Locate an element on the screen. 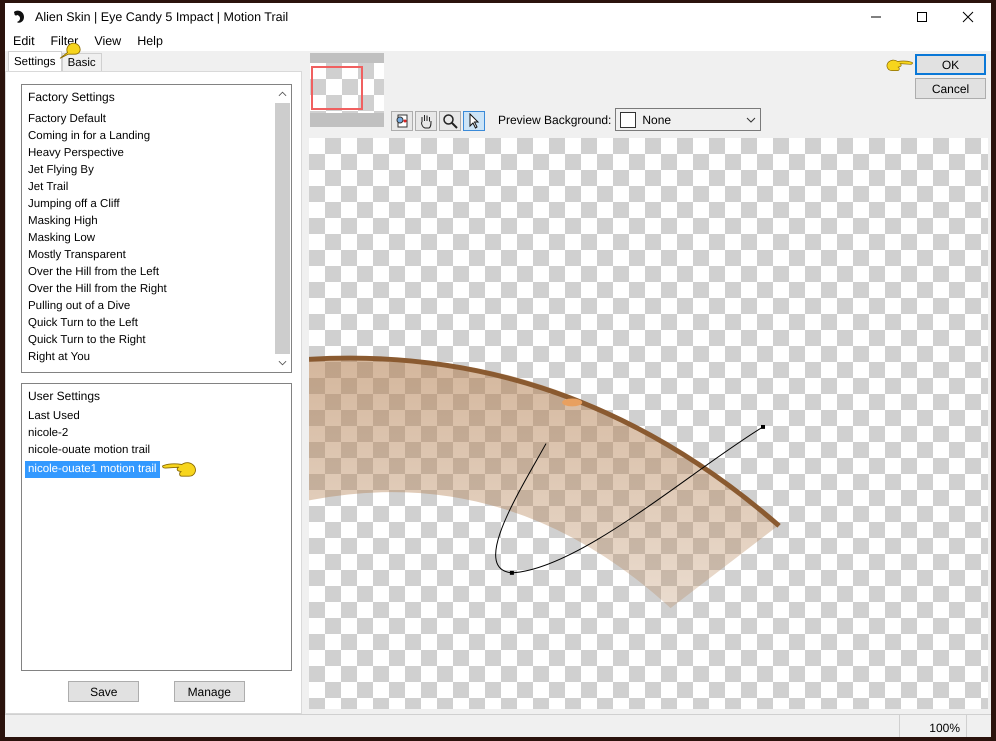 This screenshot has height=741, width=996. list-item: Mostly Transparent is located at coordinates (148, 255).